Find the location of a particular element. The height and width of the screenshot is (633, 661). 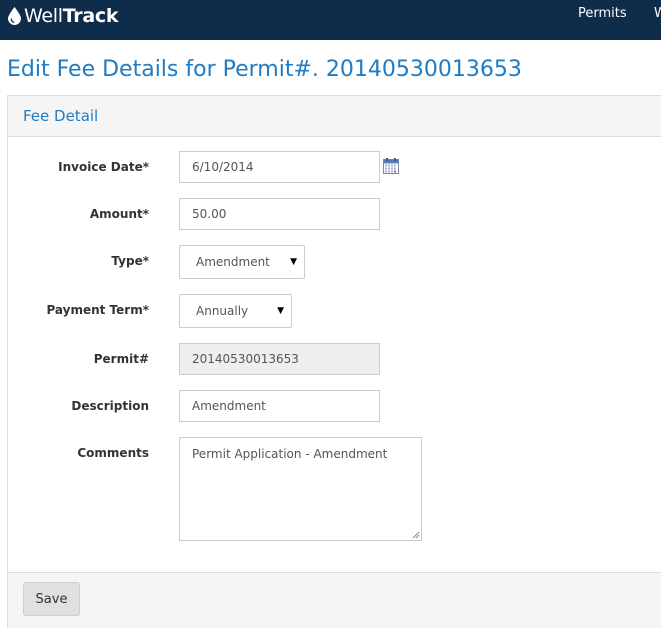

permit-field: 20140530013653 is located at coordinates (279, 359).